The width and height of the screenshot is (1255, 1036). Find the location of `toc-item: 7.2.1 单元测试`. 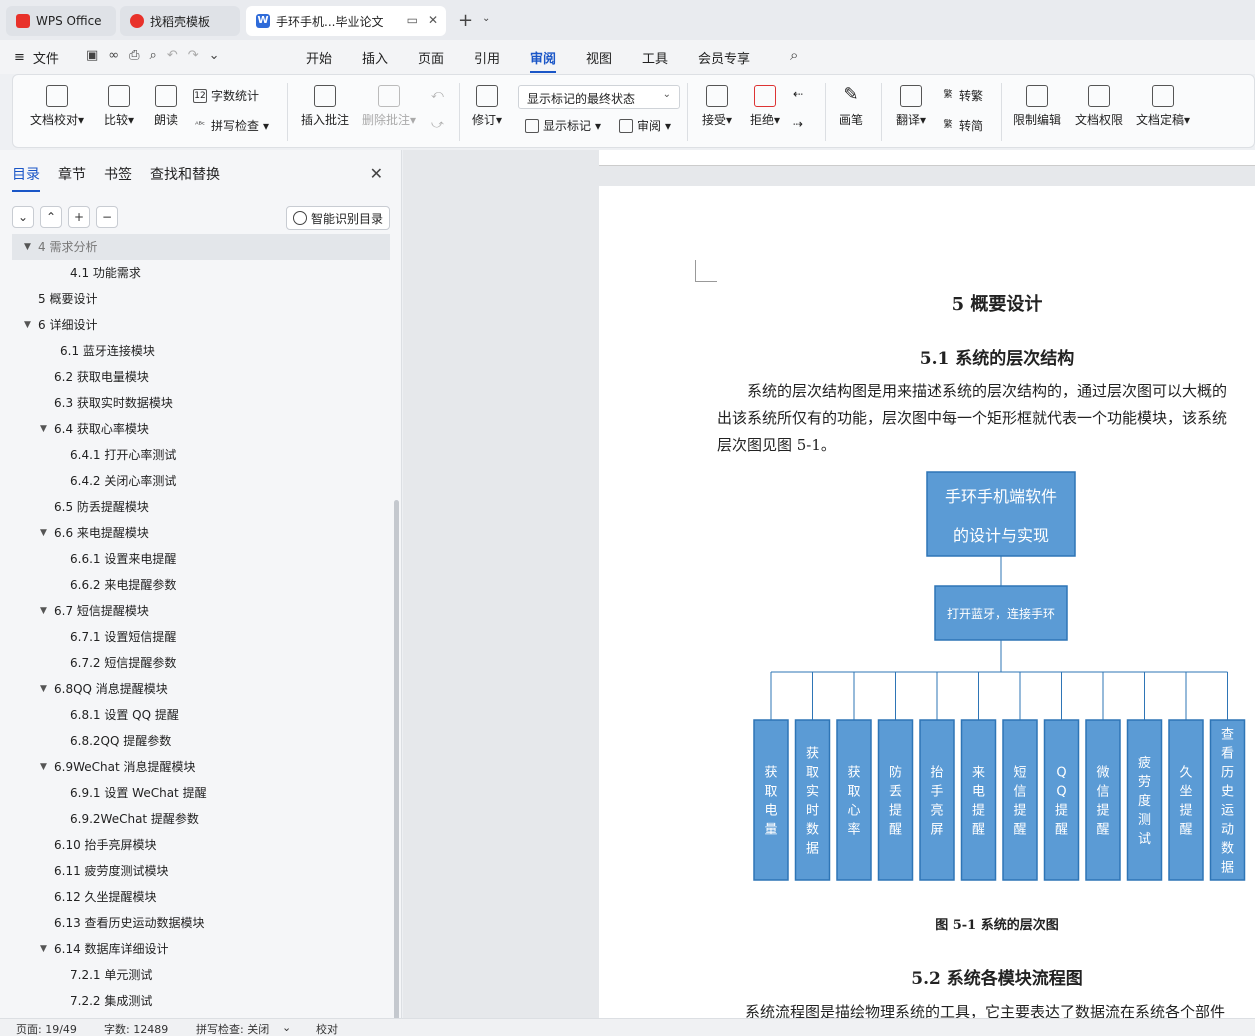

toc-item: 7.2.1 单元测试 is located at coordinates (201, 975).